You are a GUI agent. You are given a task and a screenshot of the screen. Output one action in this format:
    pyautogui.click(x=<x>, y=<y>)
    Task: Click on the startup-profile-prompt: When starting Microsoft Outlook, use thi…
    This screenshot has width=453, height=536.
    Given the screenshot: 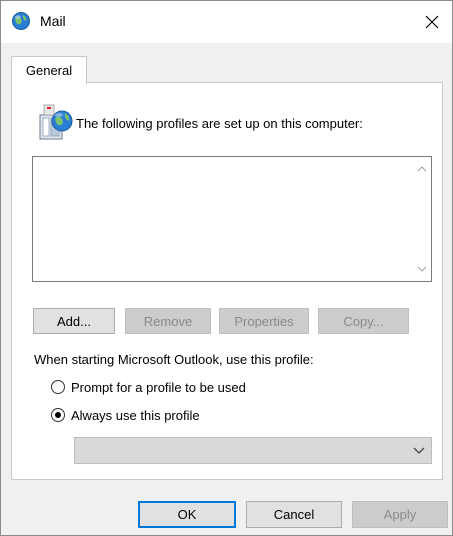 What is the action you would take?
    pyautogui.click(x=174, y=359)
    